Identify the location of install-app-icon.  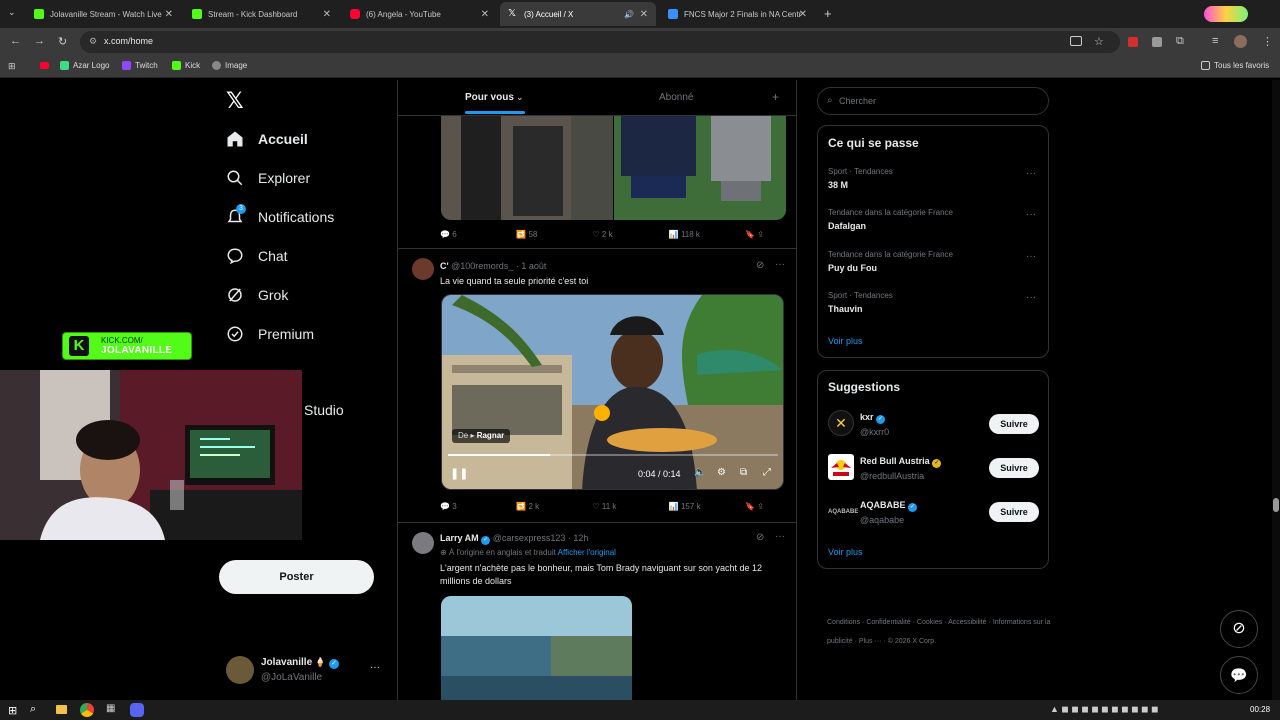
(1076, 41).